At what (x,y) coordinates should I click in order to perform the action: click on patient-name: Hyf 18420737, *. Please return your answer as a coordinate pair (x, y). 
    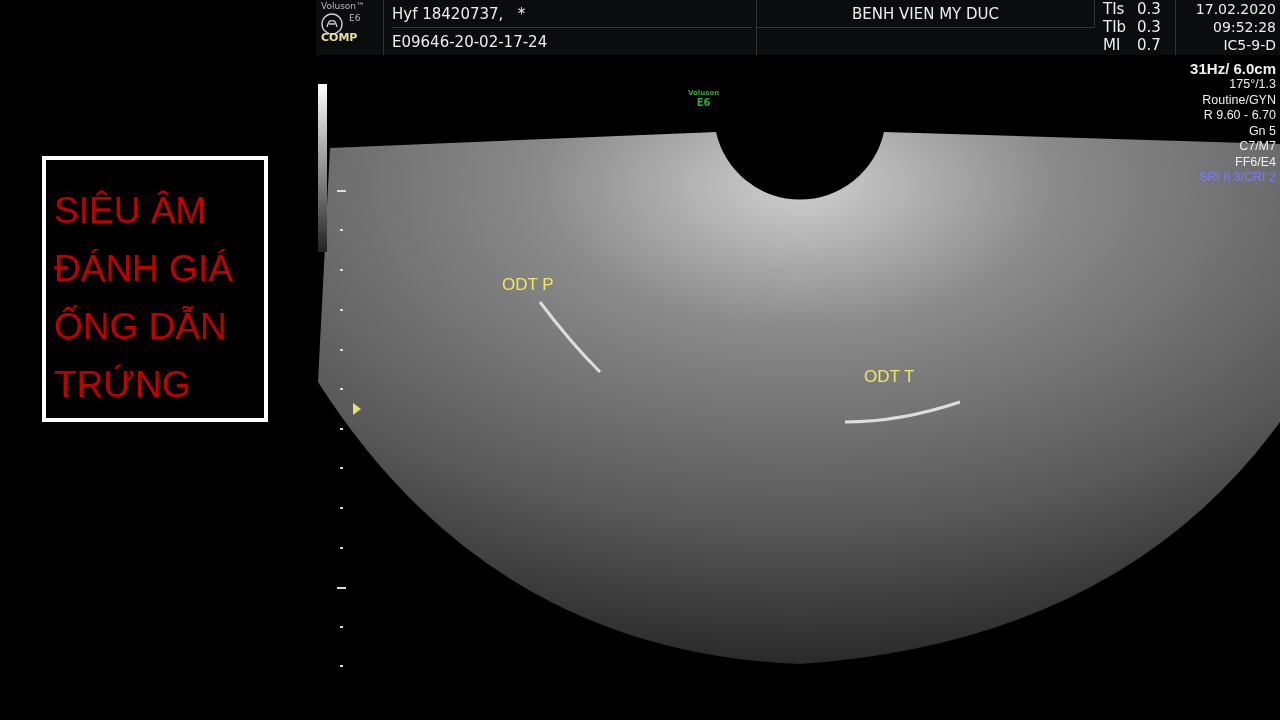
    Looking at the image, I should click on (572, 14).